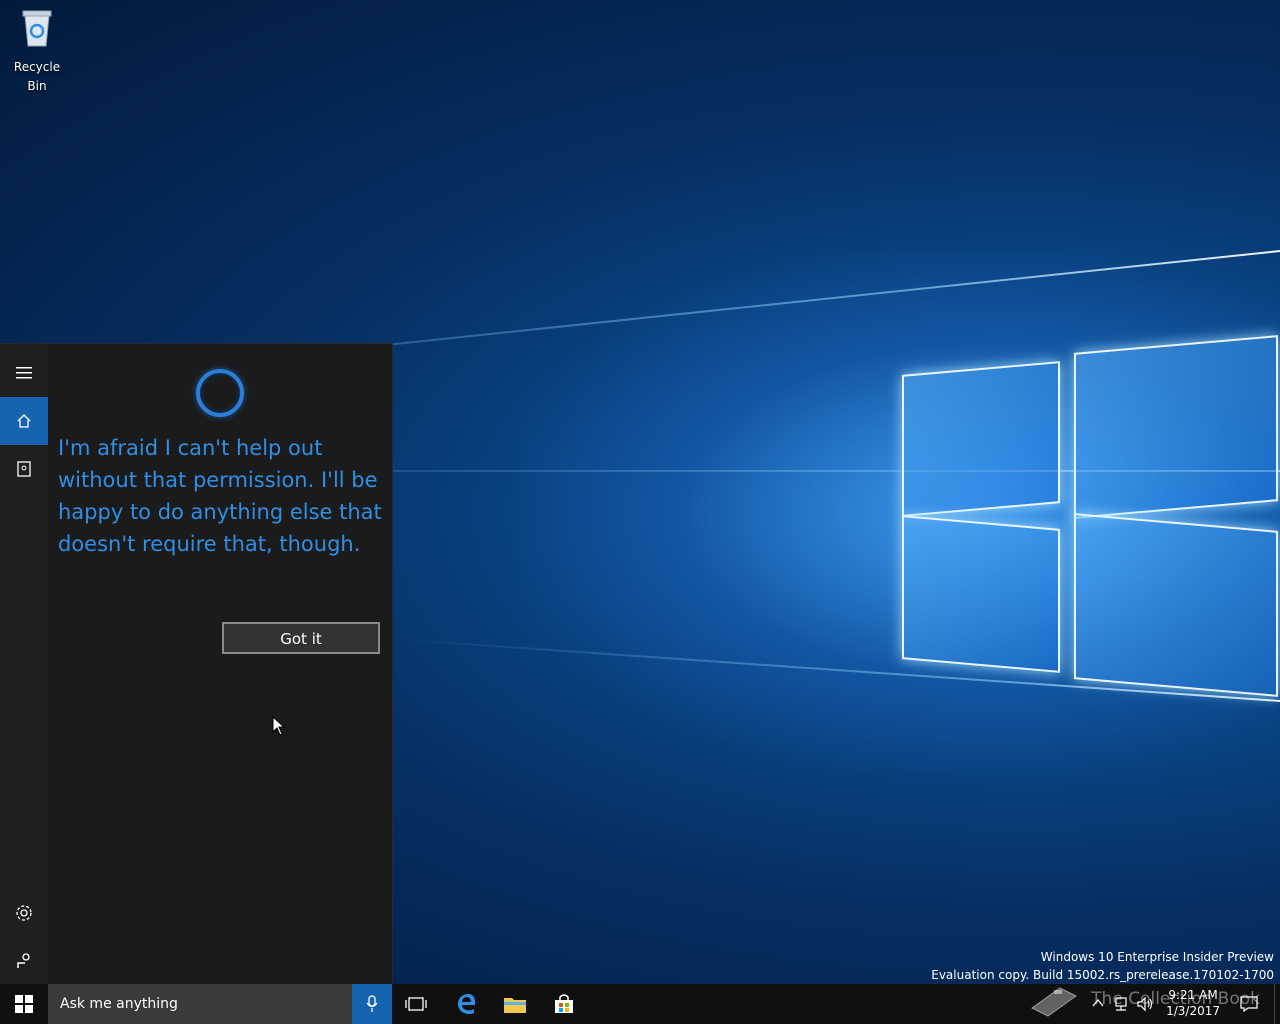 The image size is (1280, 1024). I want to click on microphone-button, so click(372, 1004).